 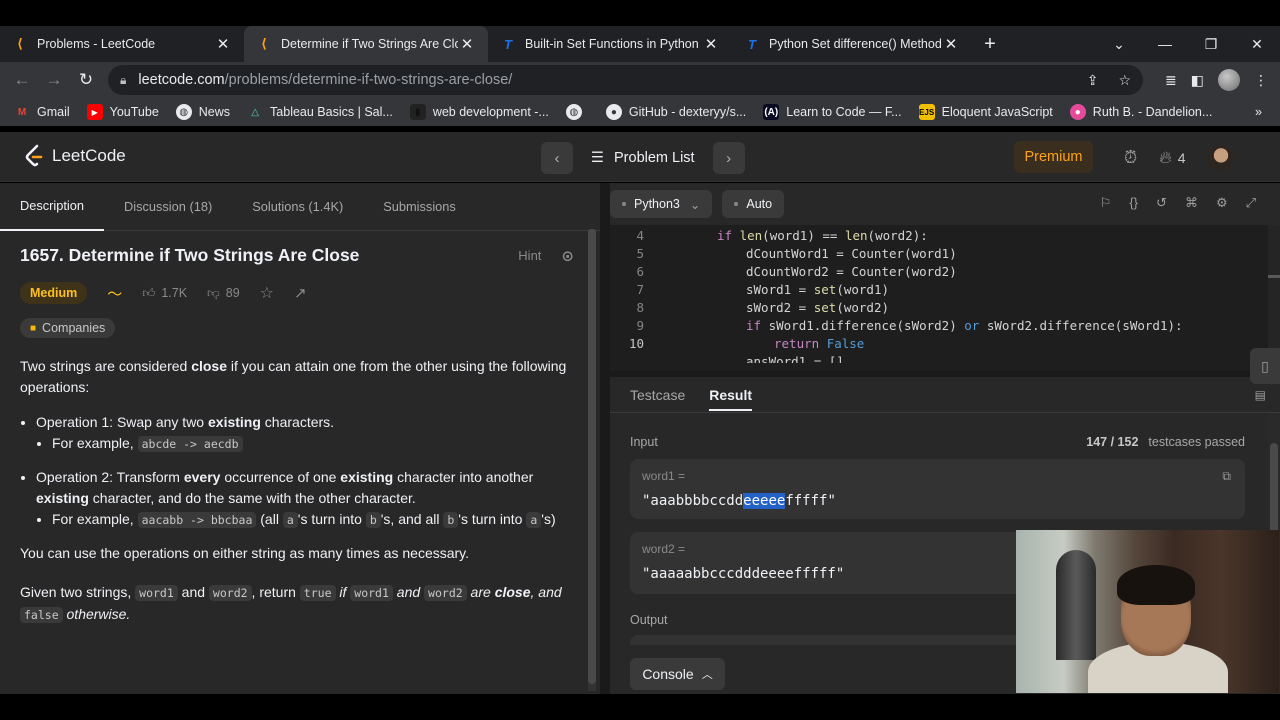 I want to click on dislike-button: 👎︎ 89, so click(x=223, y=293).